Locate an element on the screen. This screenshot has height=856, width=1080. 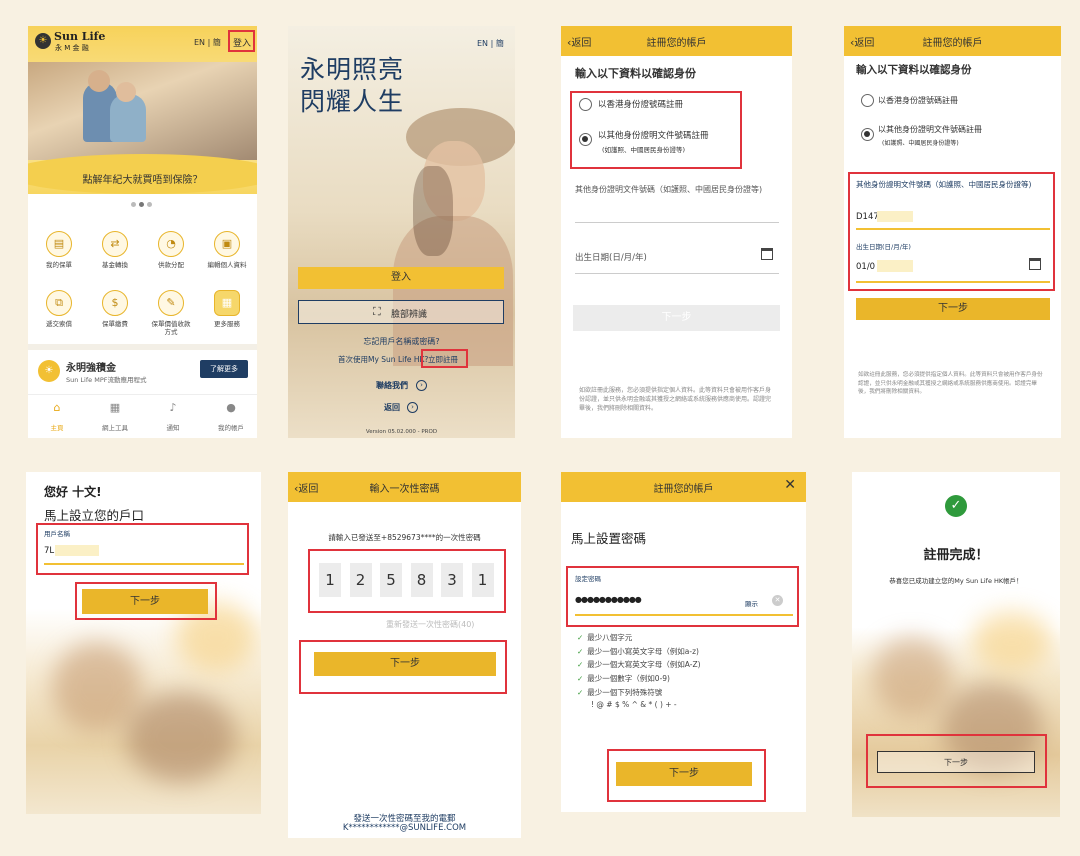
service-label: 保單繳費 is located at coordinates (115, 324).